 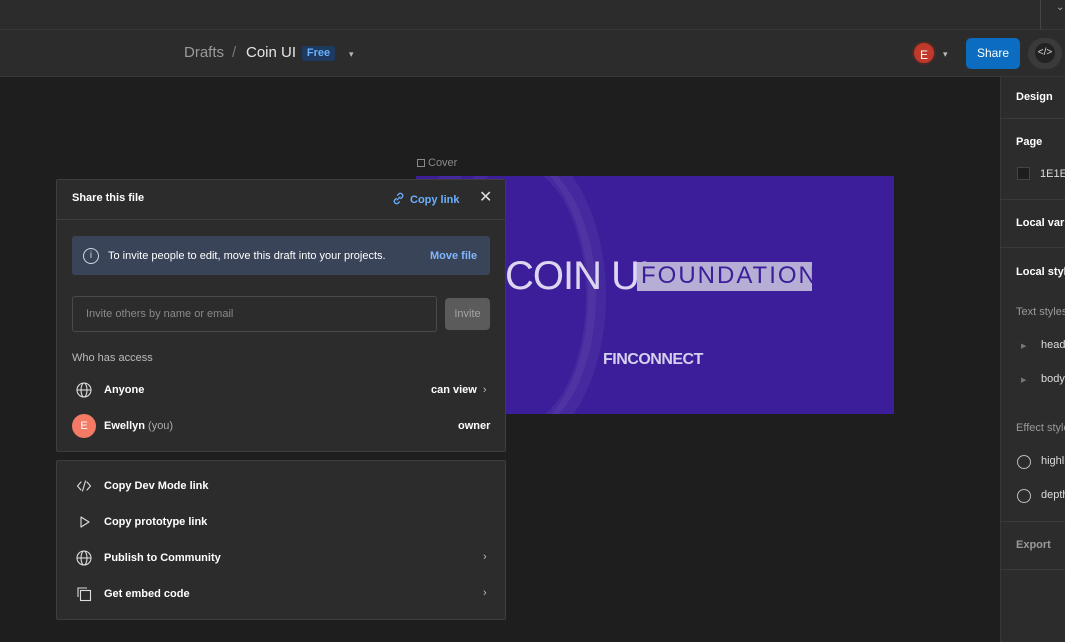 I want to click on text-style-item: body, so click(x=1053, y=379).